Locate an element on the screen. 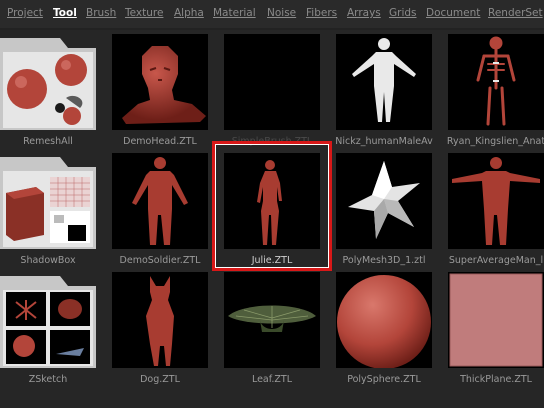 Image resolution: width=544 pixels, height=408 pixels. menu-brush: Brush is located at coordinates (101, 13).